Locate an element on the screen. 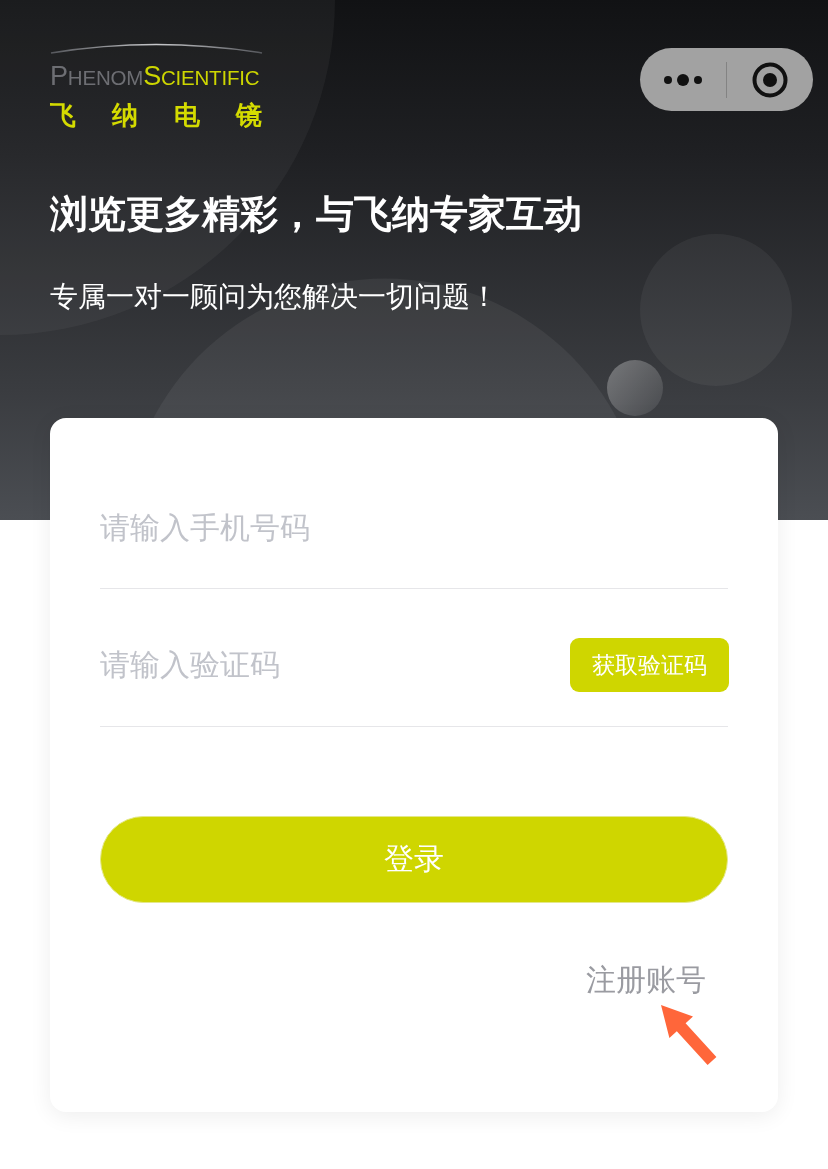 The image size is (828, 1169). code-input: 请输入验证码 is located at coordinates (327, 664).